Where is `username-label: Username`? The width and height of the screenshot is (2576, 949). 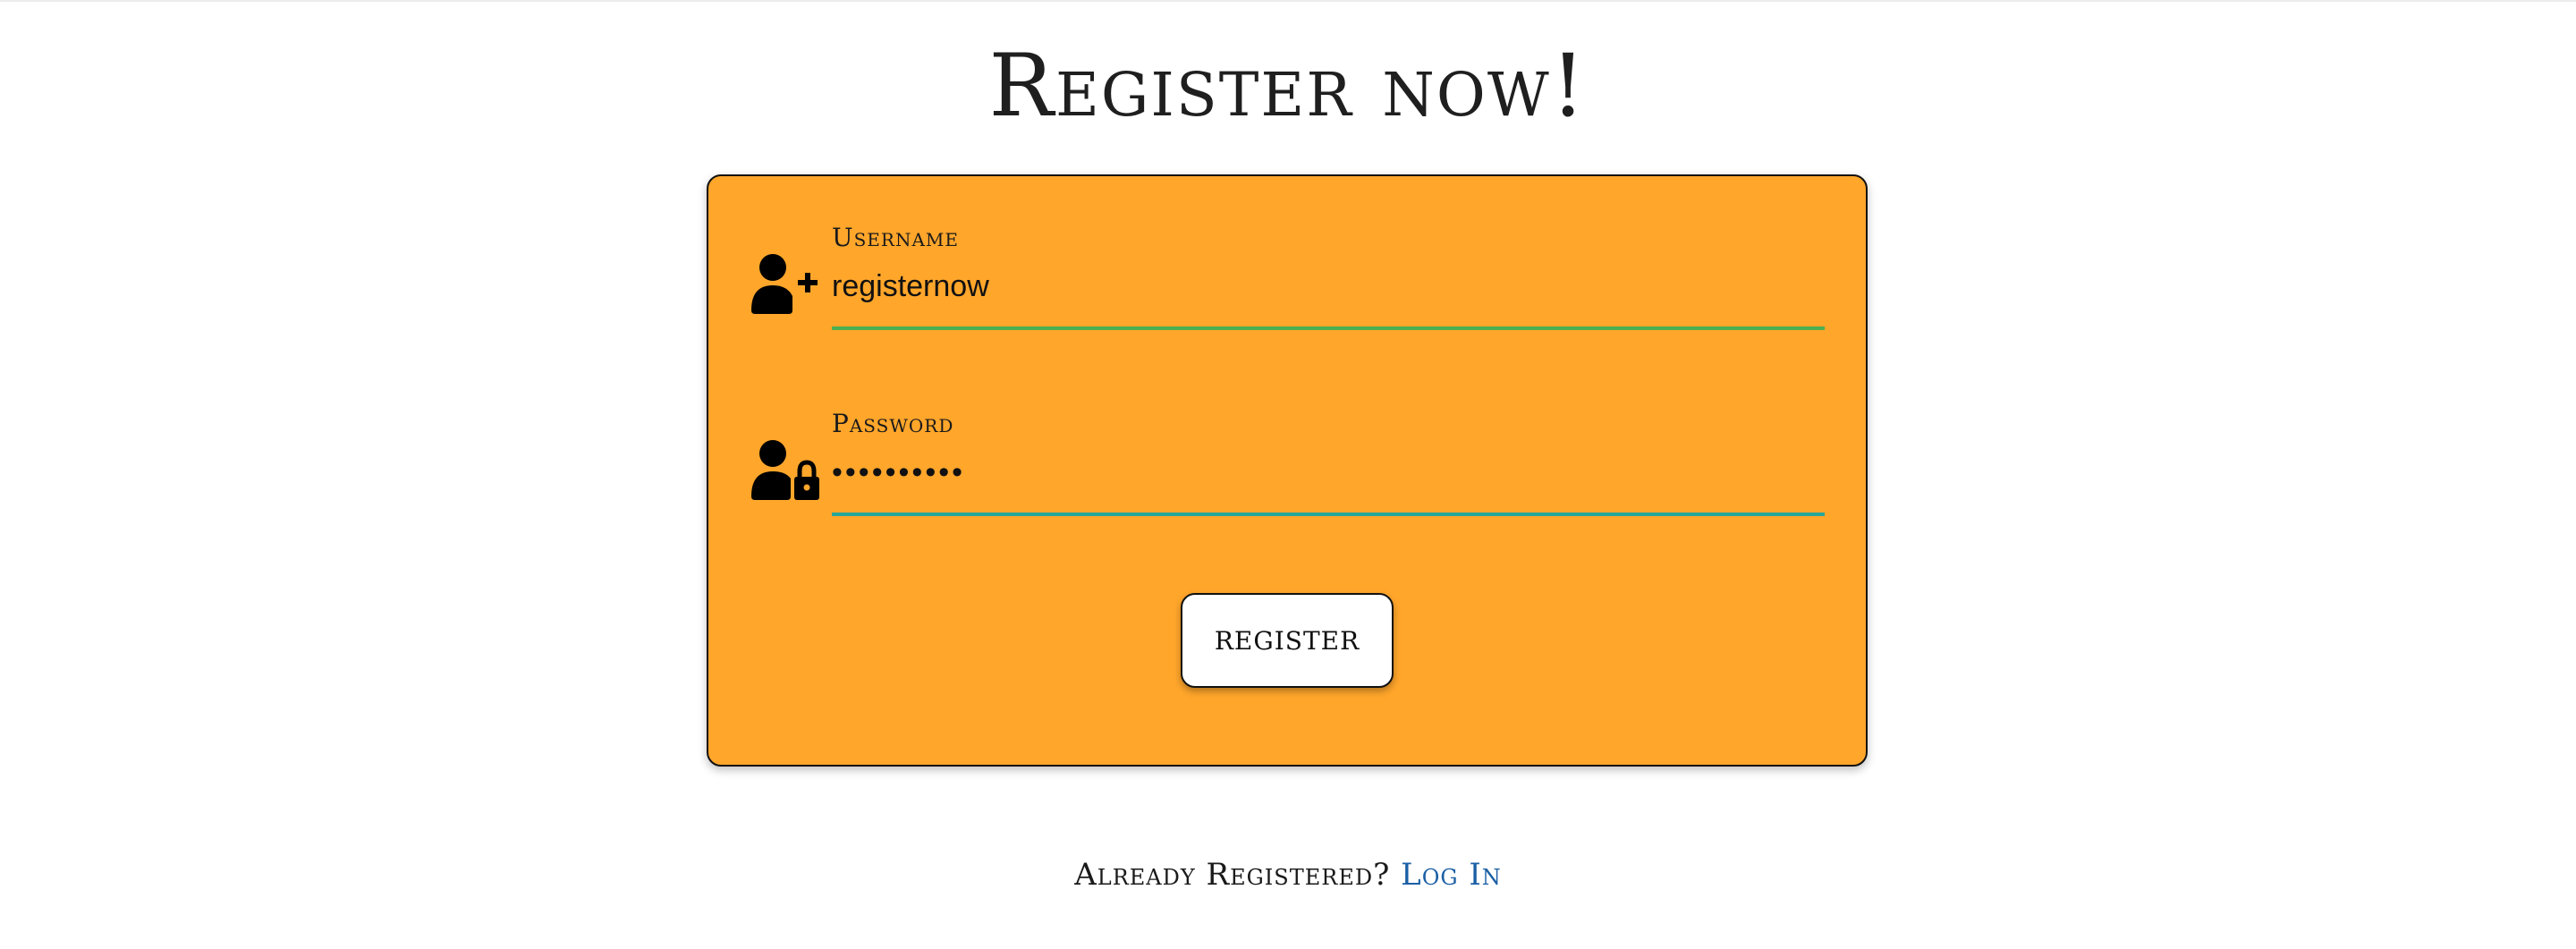 username-label: Username is located at coordinates (895, 237).